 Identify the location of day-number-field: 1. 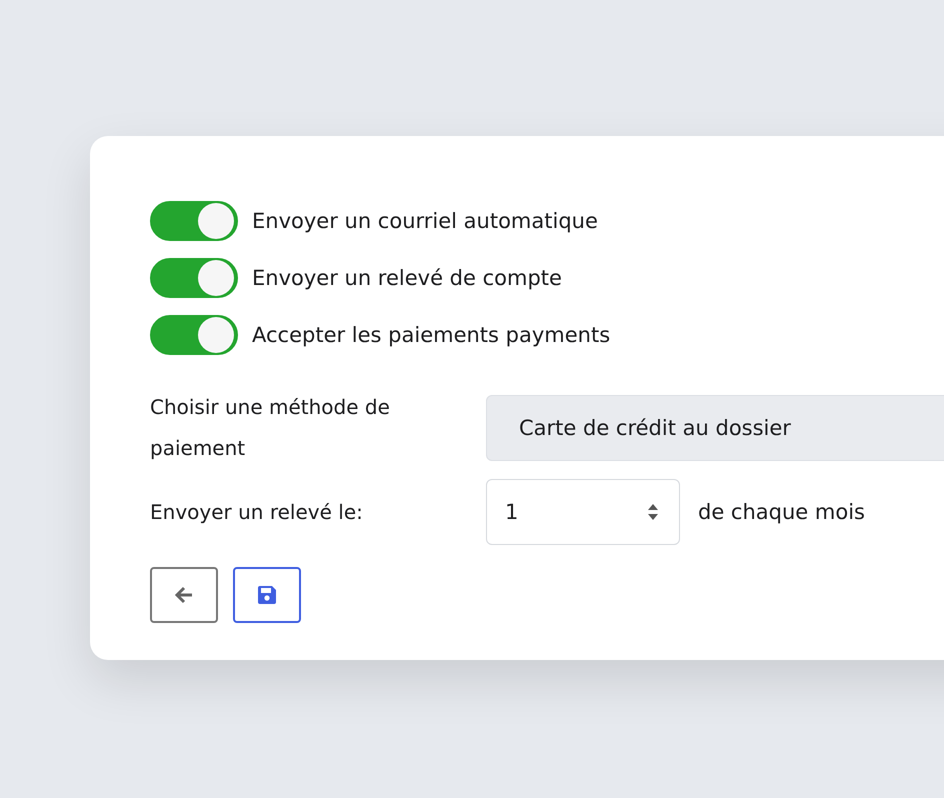
(583, 512).